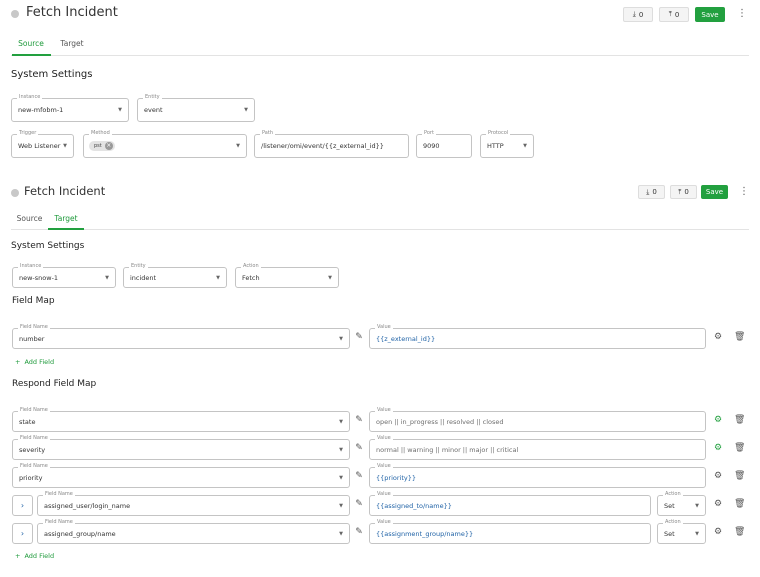  What do you see at coordinates (537, 475) in the screenshot?
I see `value-field: Value {{priority}}` at bounding box center [537, 475].